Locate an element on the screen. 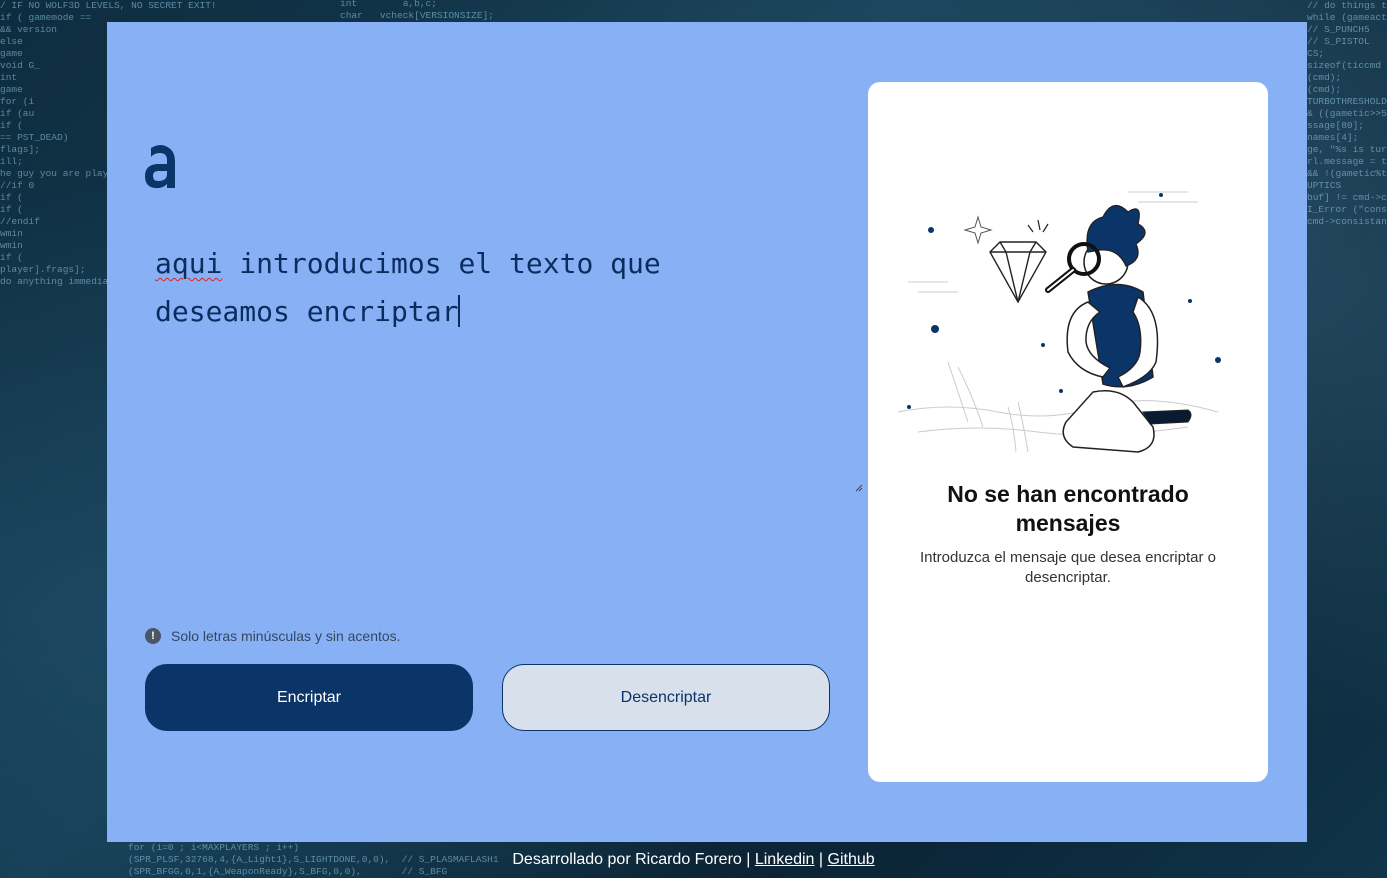  textarea-text-line1: introducimos el texto que is located at coordinates (441, 263).